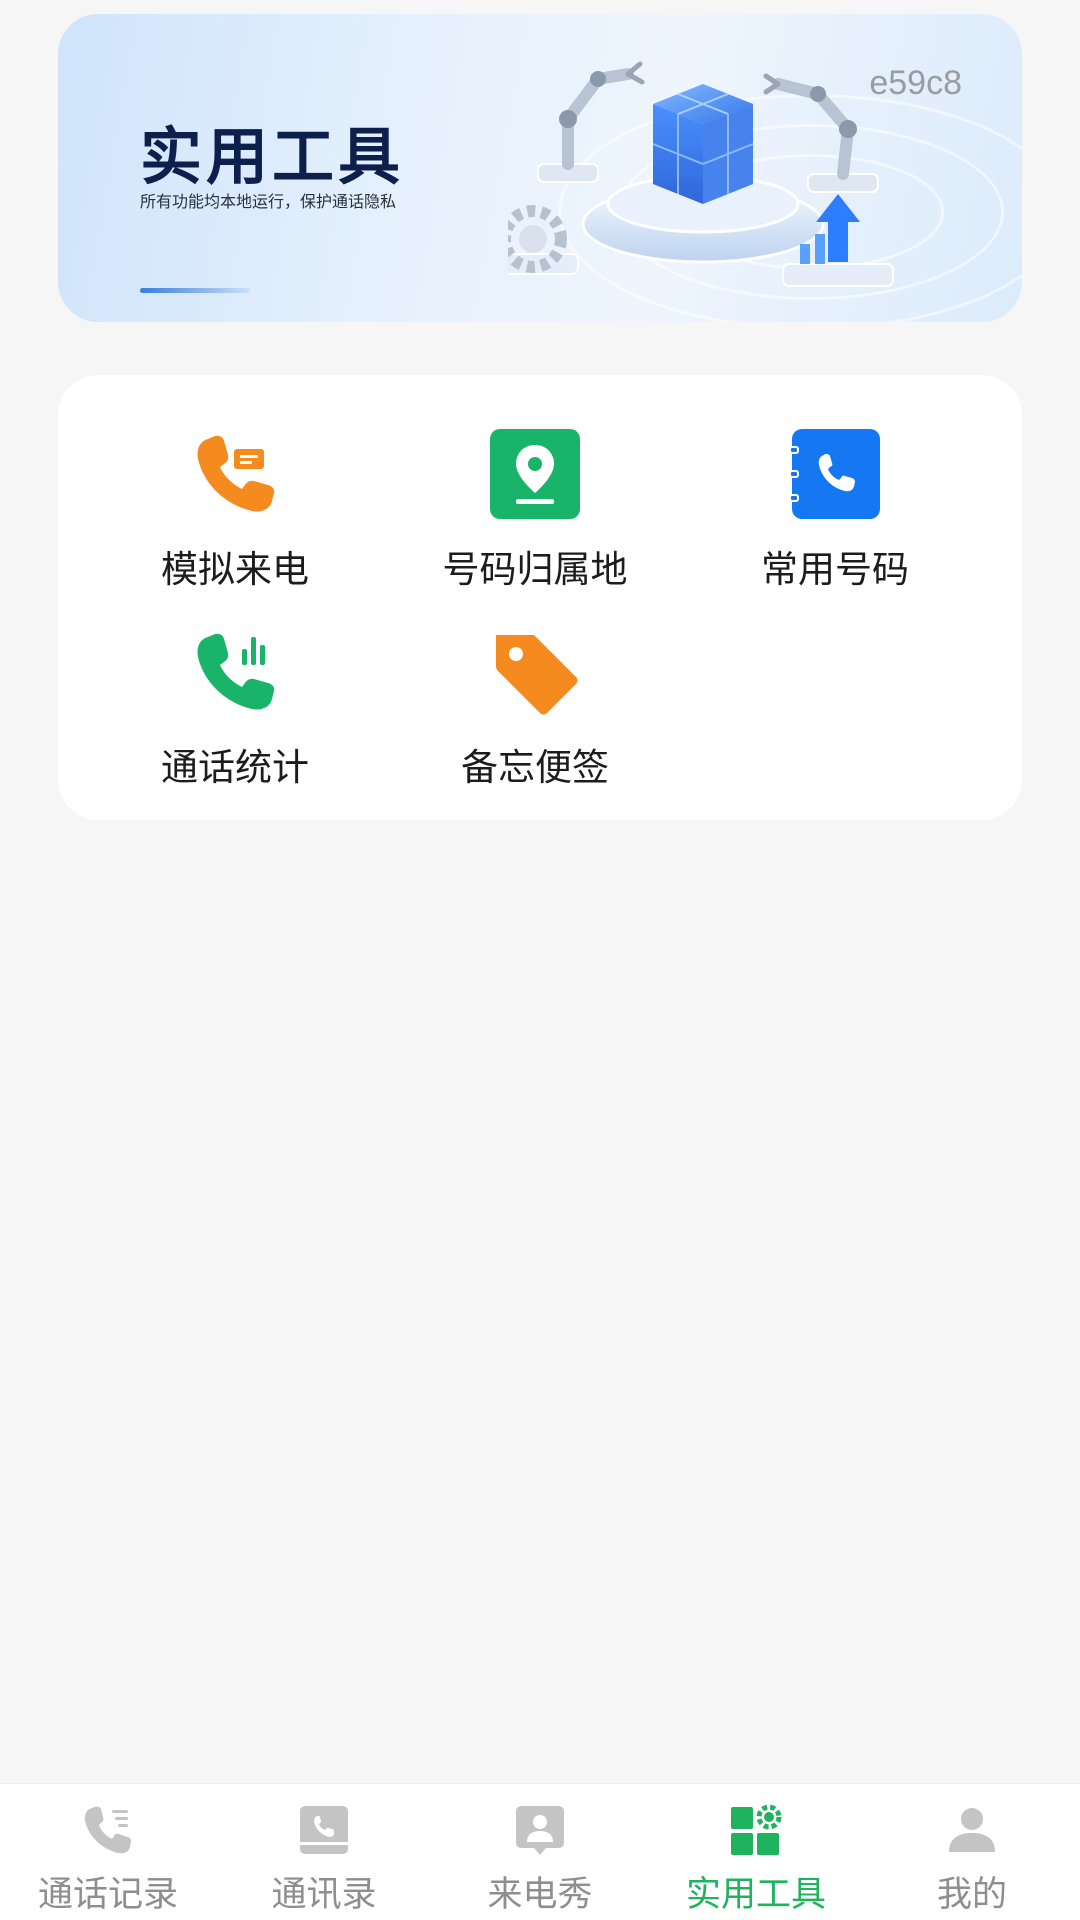  What do you see at coordinates (535, 474) in the screenshot?
I see `location-pin-icon` at bounding box center [535, 474].